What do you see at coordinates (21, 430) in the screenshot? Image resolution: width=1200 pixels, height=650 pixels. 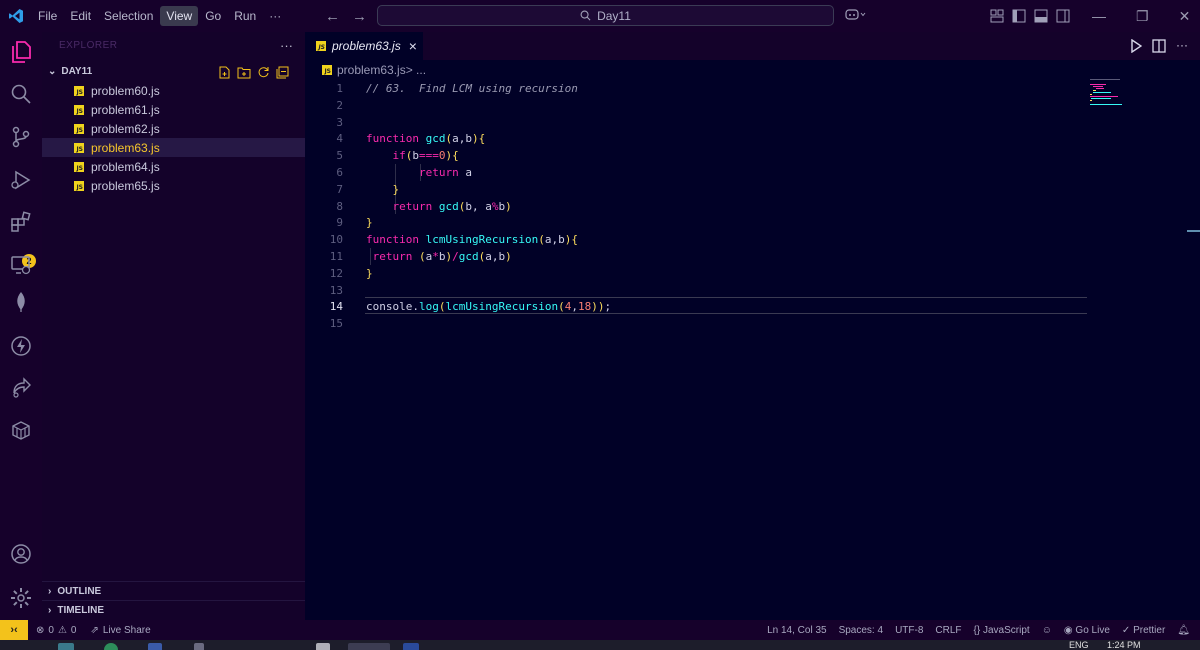 I see `database-icon` at bounding box center [21, 430].